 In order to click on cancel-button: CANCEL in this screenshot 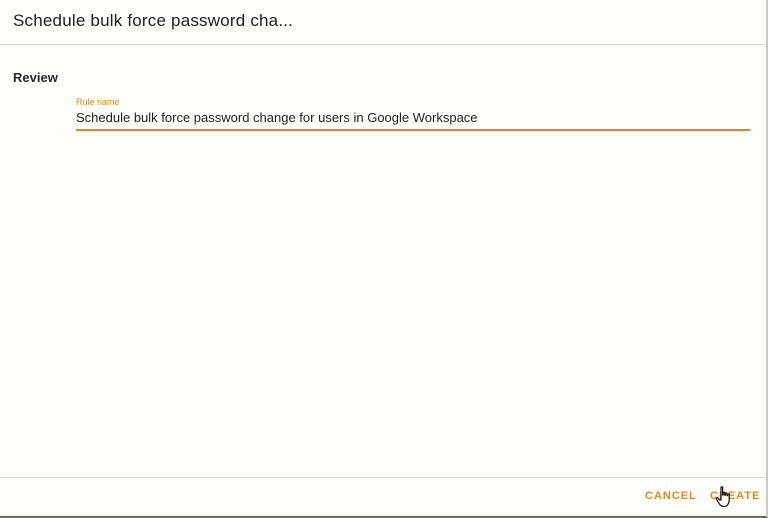, I will do `click(671, 496)`.